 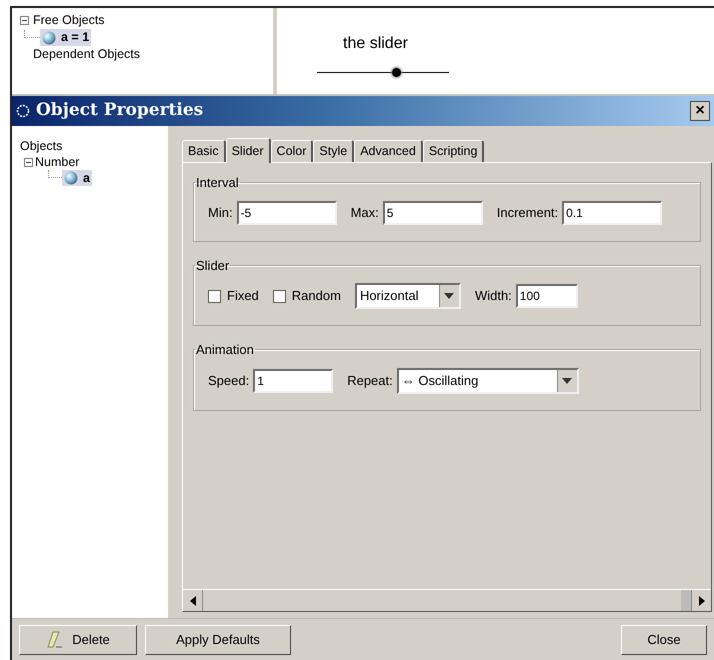 I want to click on tree-group-label: Free Objects, so click(x=69, y=20).